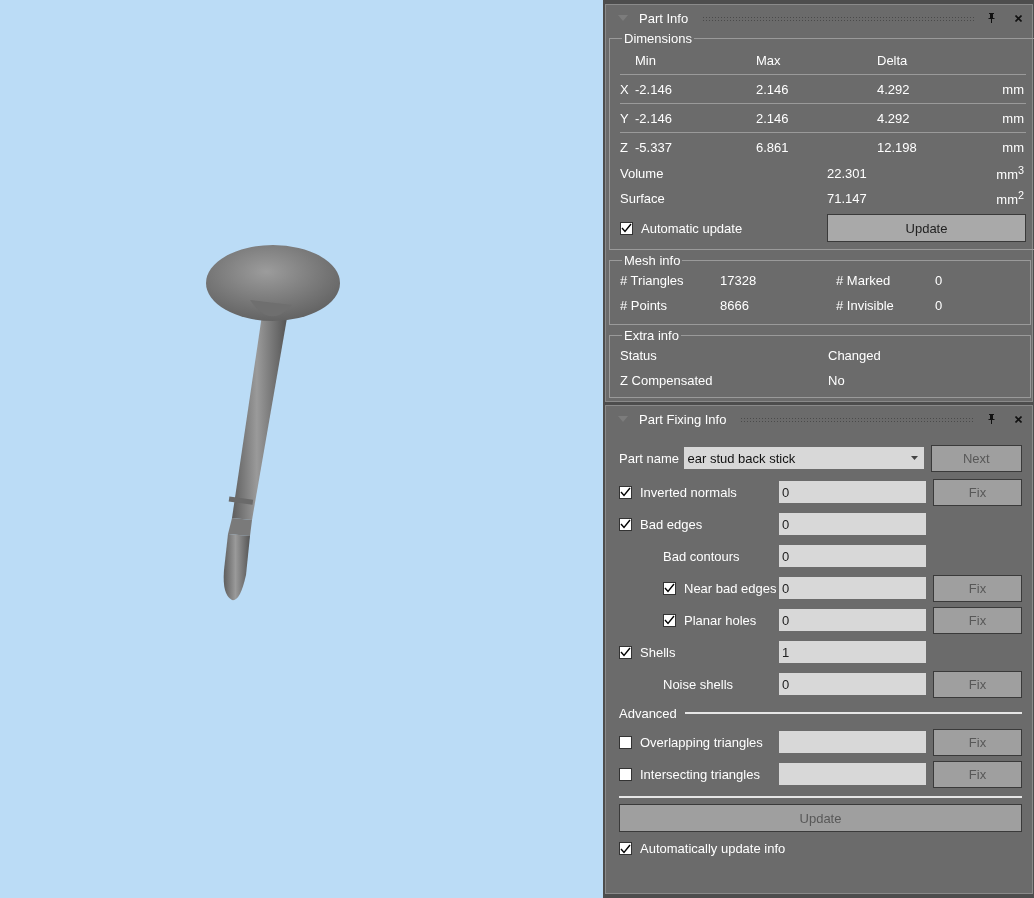 This screenshot has width=1034, height=898. Describe the element at coordinates (646, 60) in the screenshot. I see `column-header: Min` at that location.